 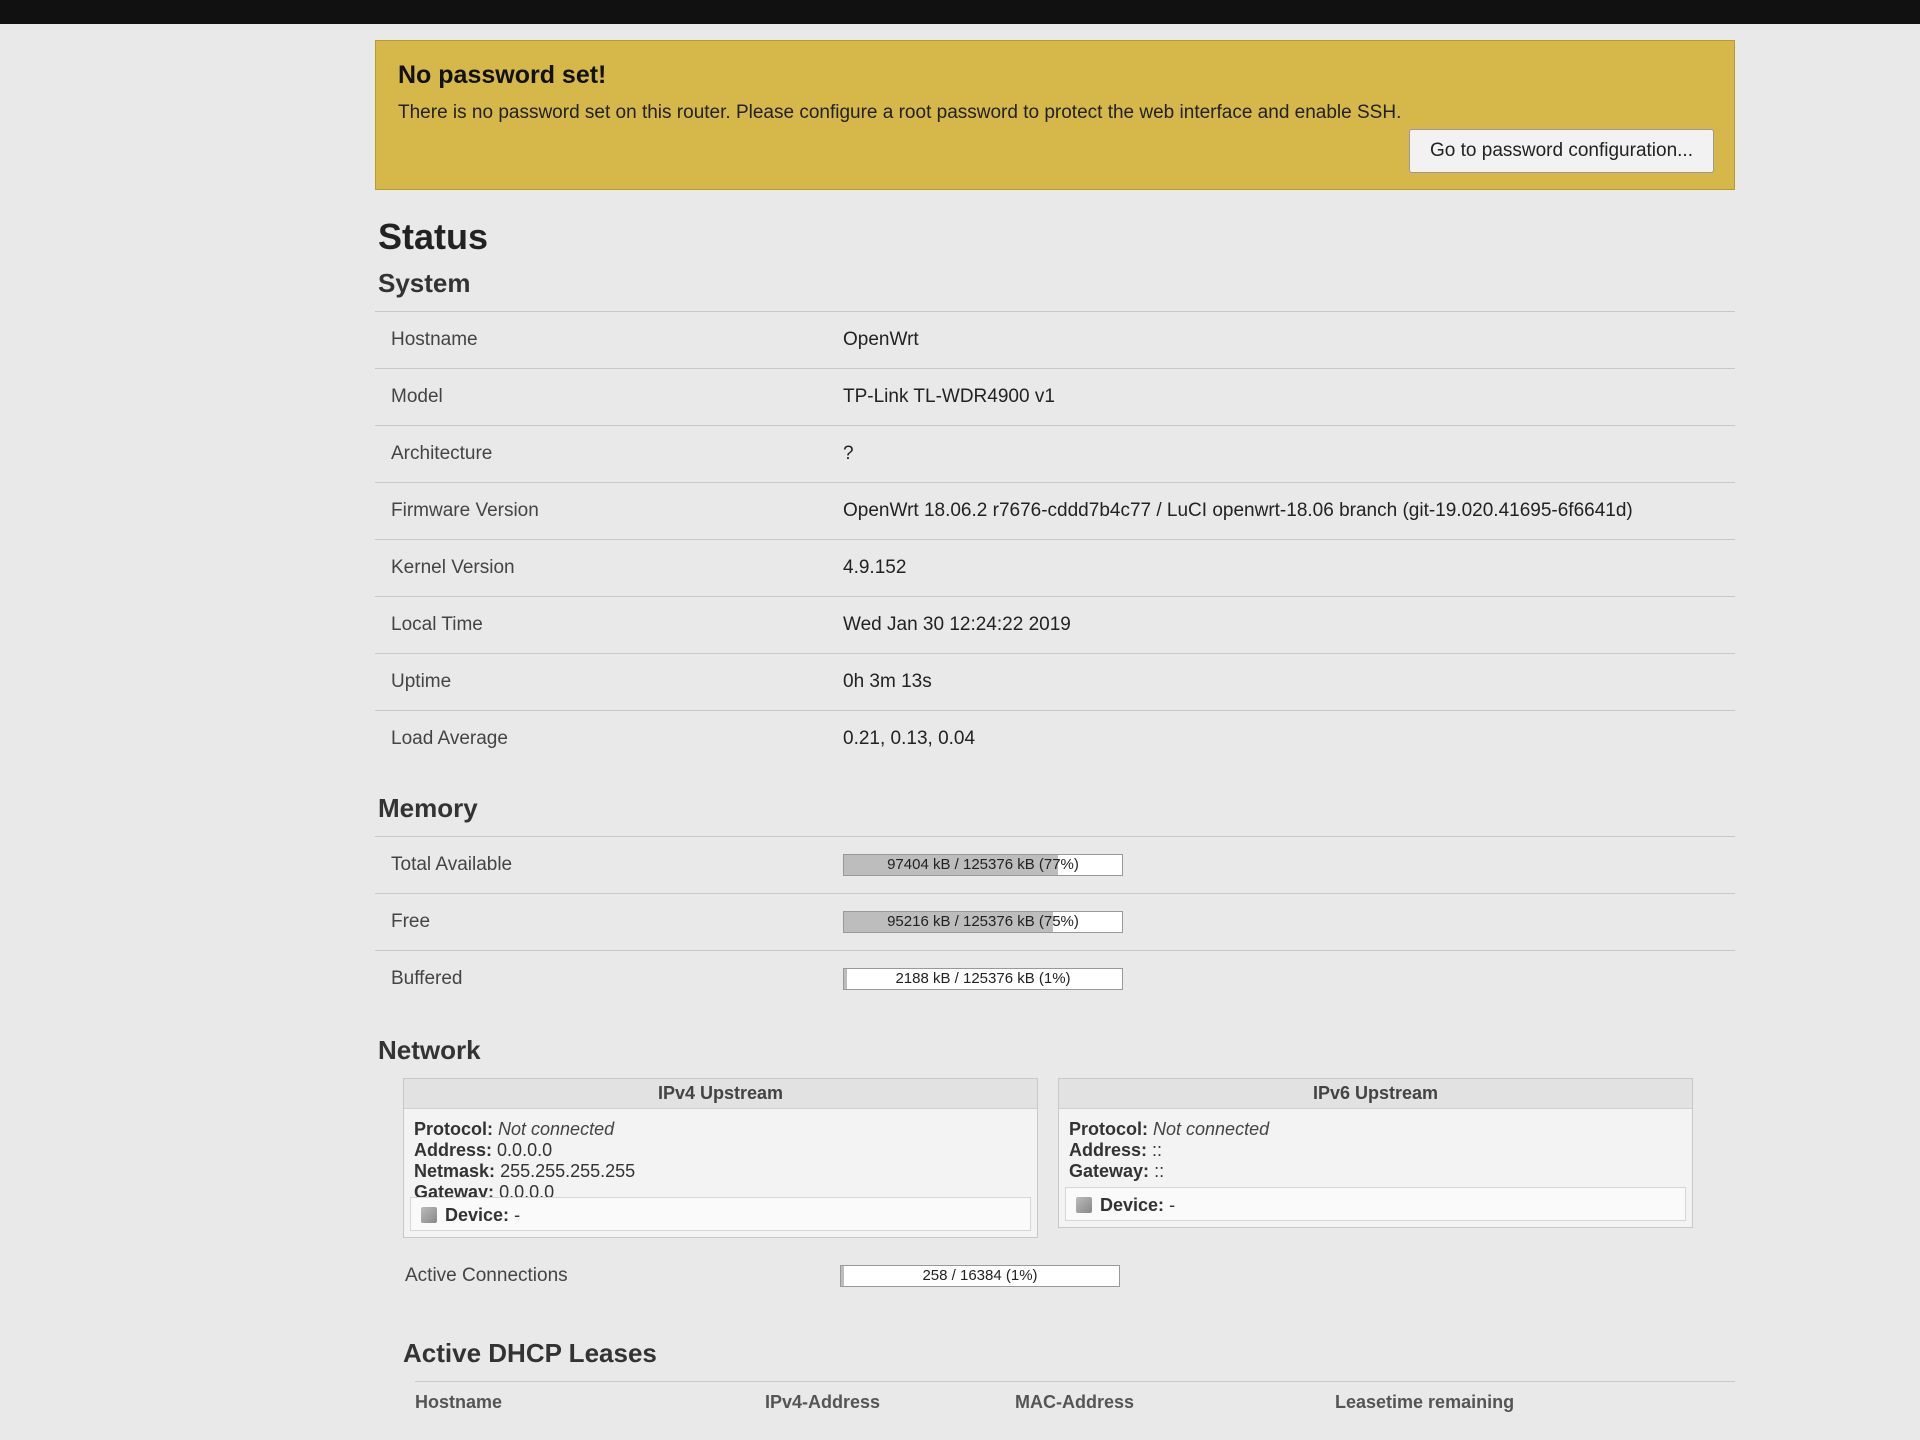 I want to click on ipv6-upstream-title: IPv6 Upstream, so click(x=1375, y=1094).